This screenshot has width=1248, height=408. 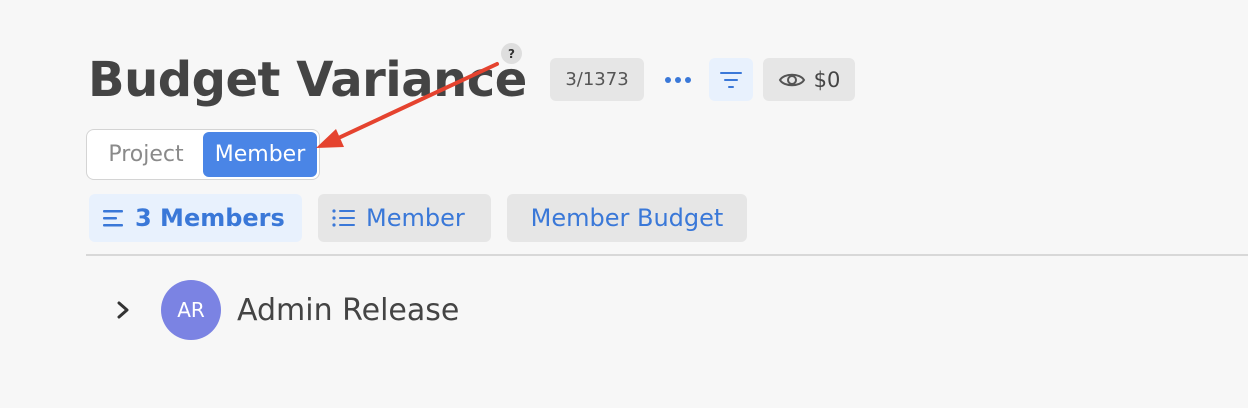 I want to click on row-name: Admin Release, so click(x=348, y=310).